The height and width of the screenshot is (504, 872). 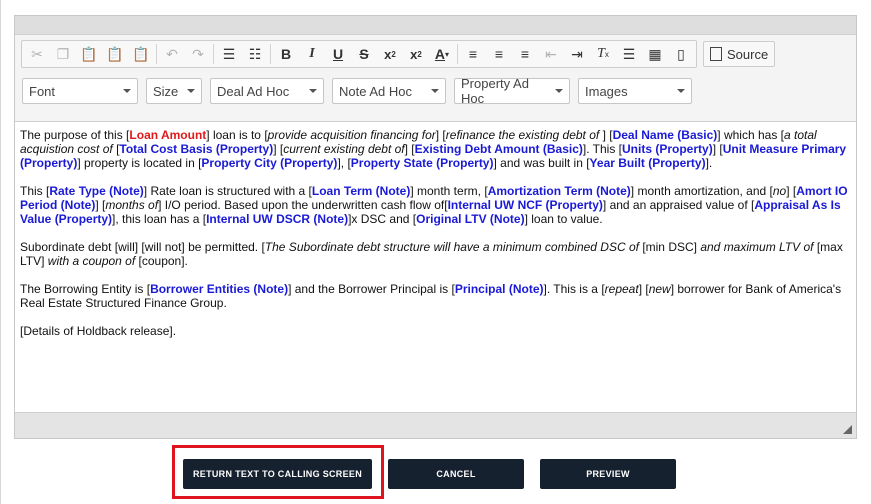 What do you see at coordinates (603, 54) in the screenshot?
I see `remove-format-icon: Tx` at bounding box center [603, 54].